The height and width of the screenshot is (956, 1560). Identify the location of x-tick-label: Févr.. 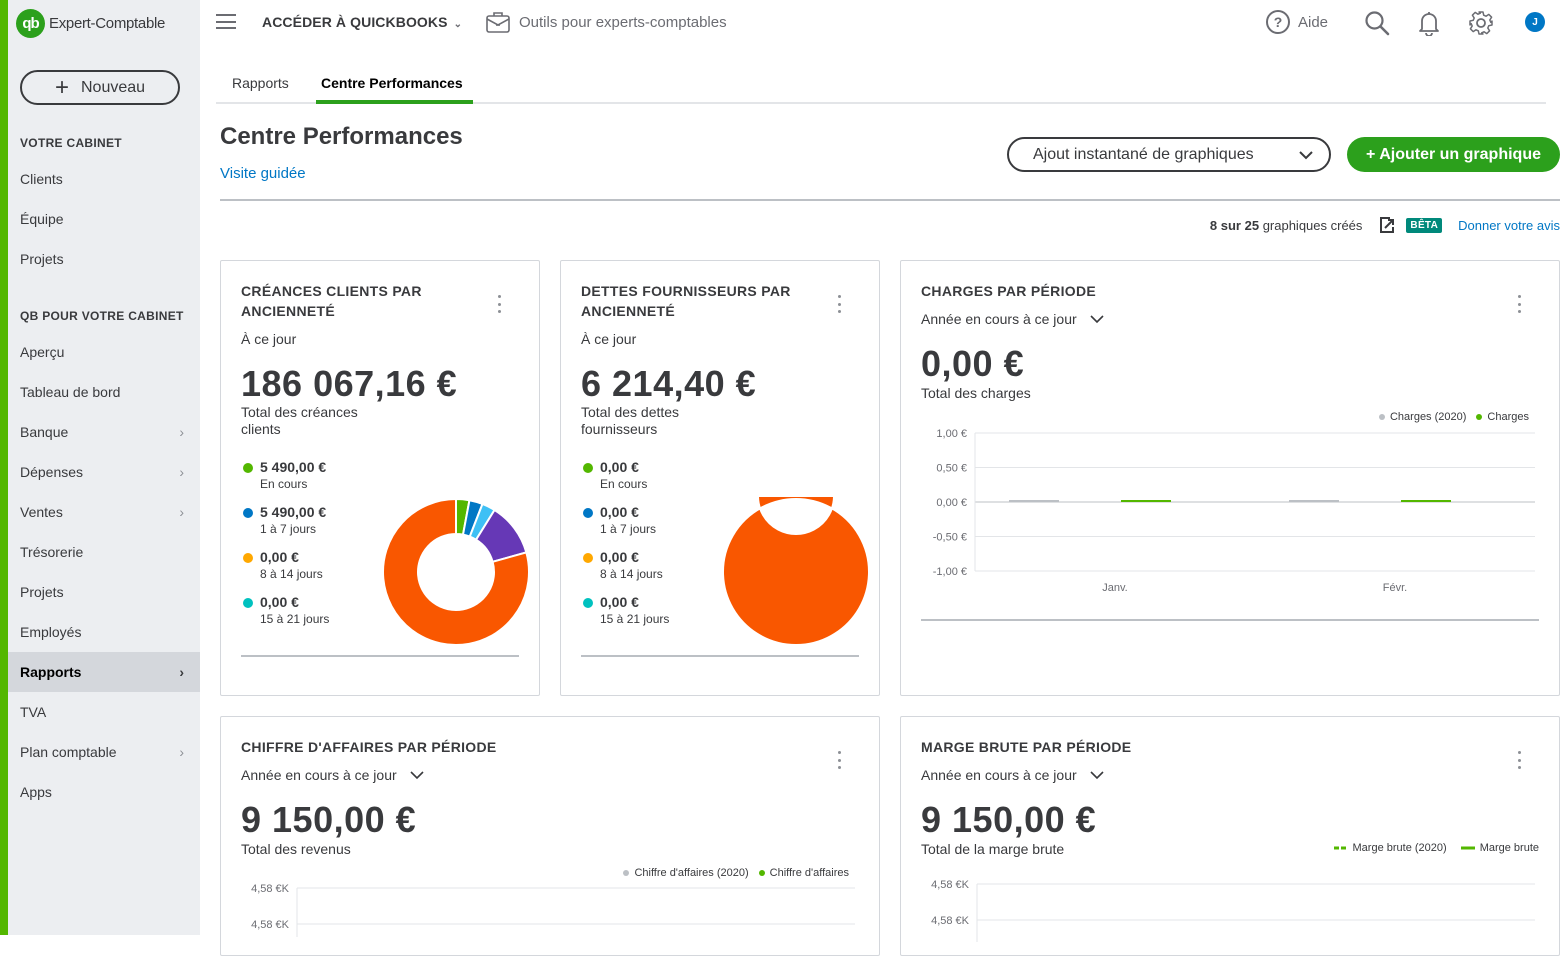
(1395, 588).